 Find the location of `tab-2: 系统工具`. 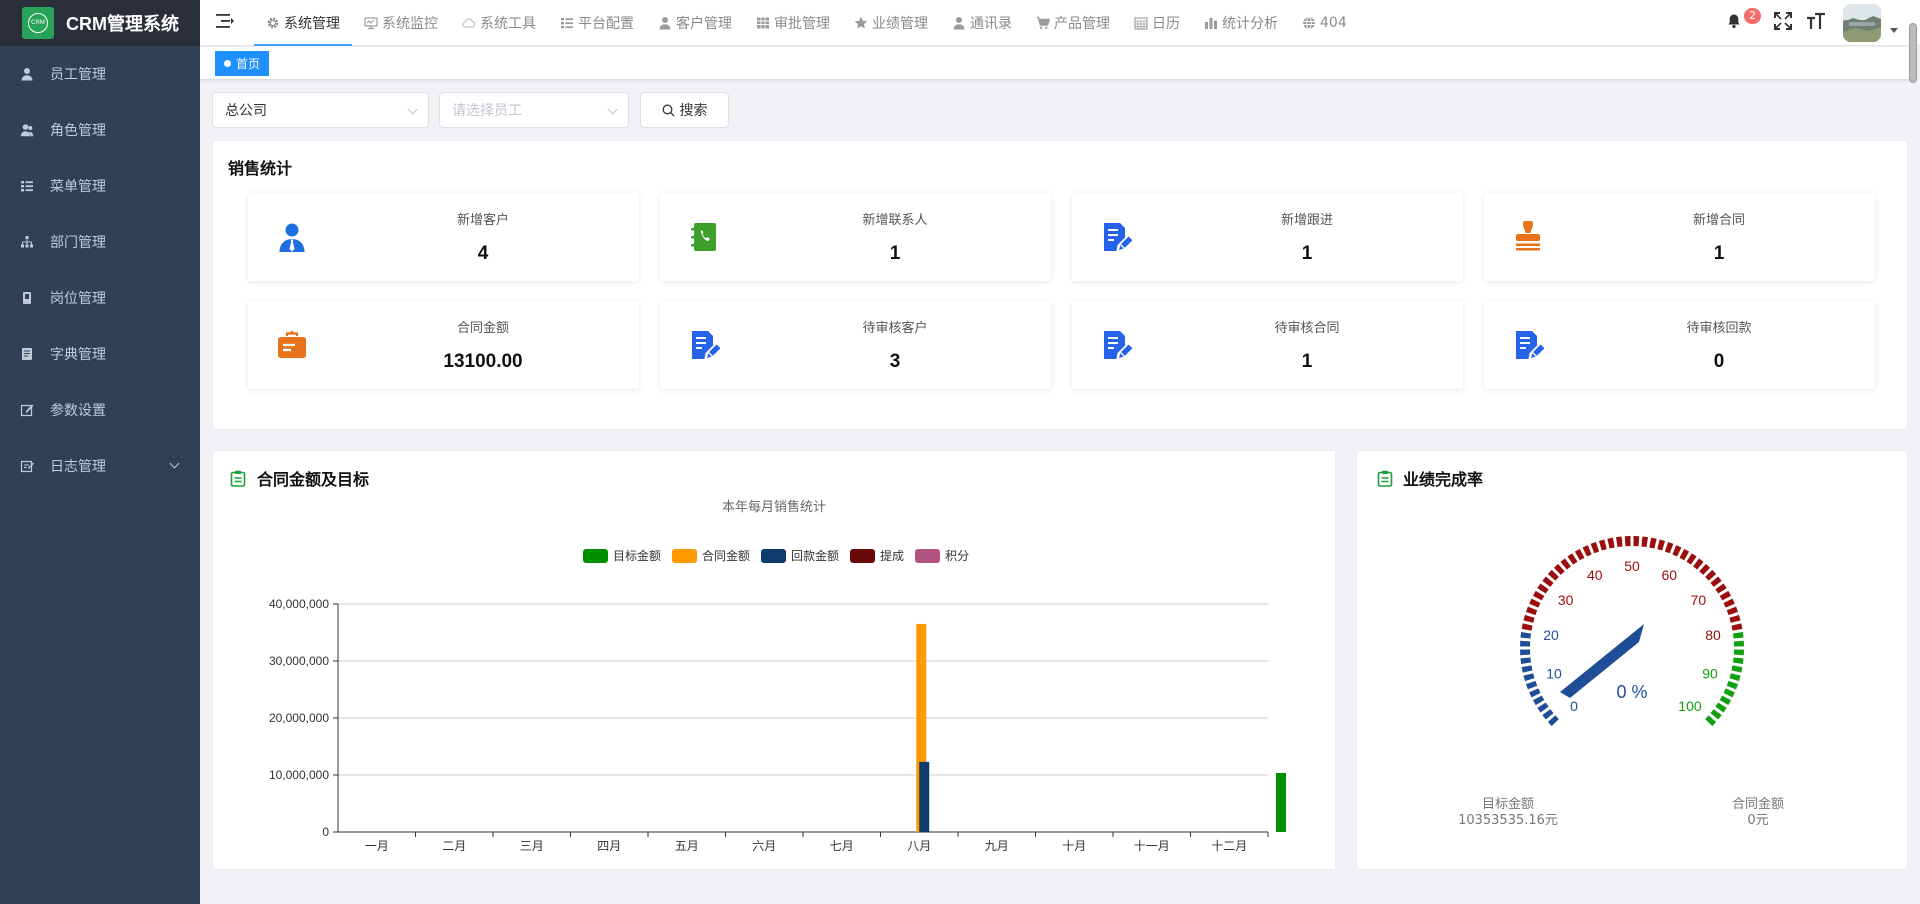

tab-2: 系统工具 is located at coordinates (499, 23).